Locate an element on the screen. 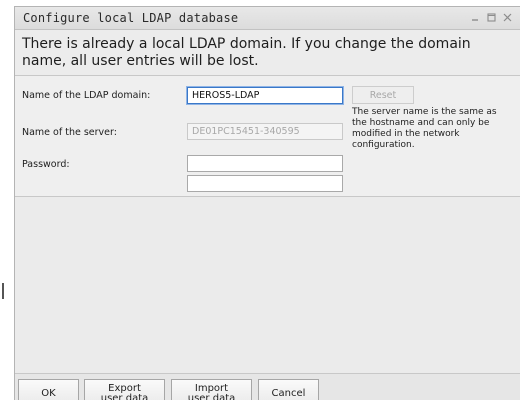 The image size is (520, 400). title-bar: Configure local LDAP database is located at coordinates (267, 18).